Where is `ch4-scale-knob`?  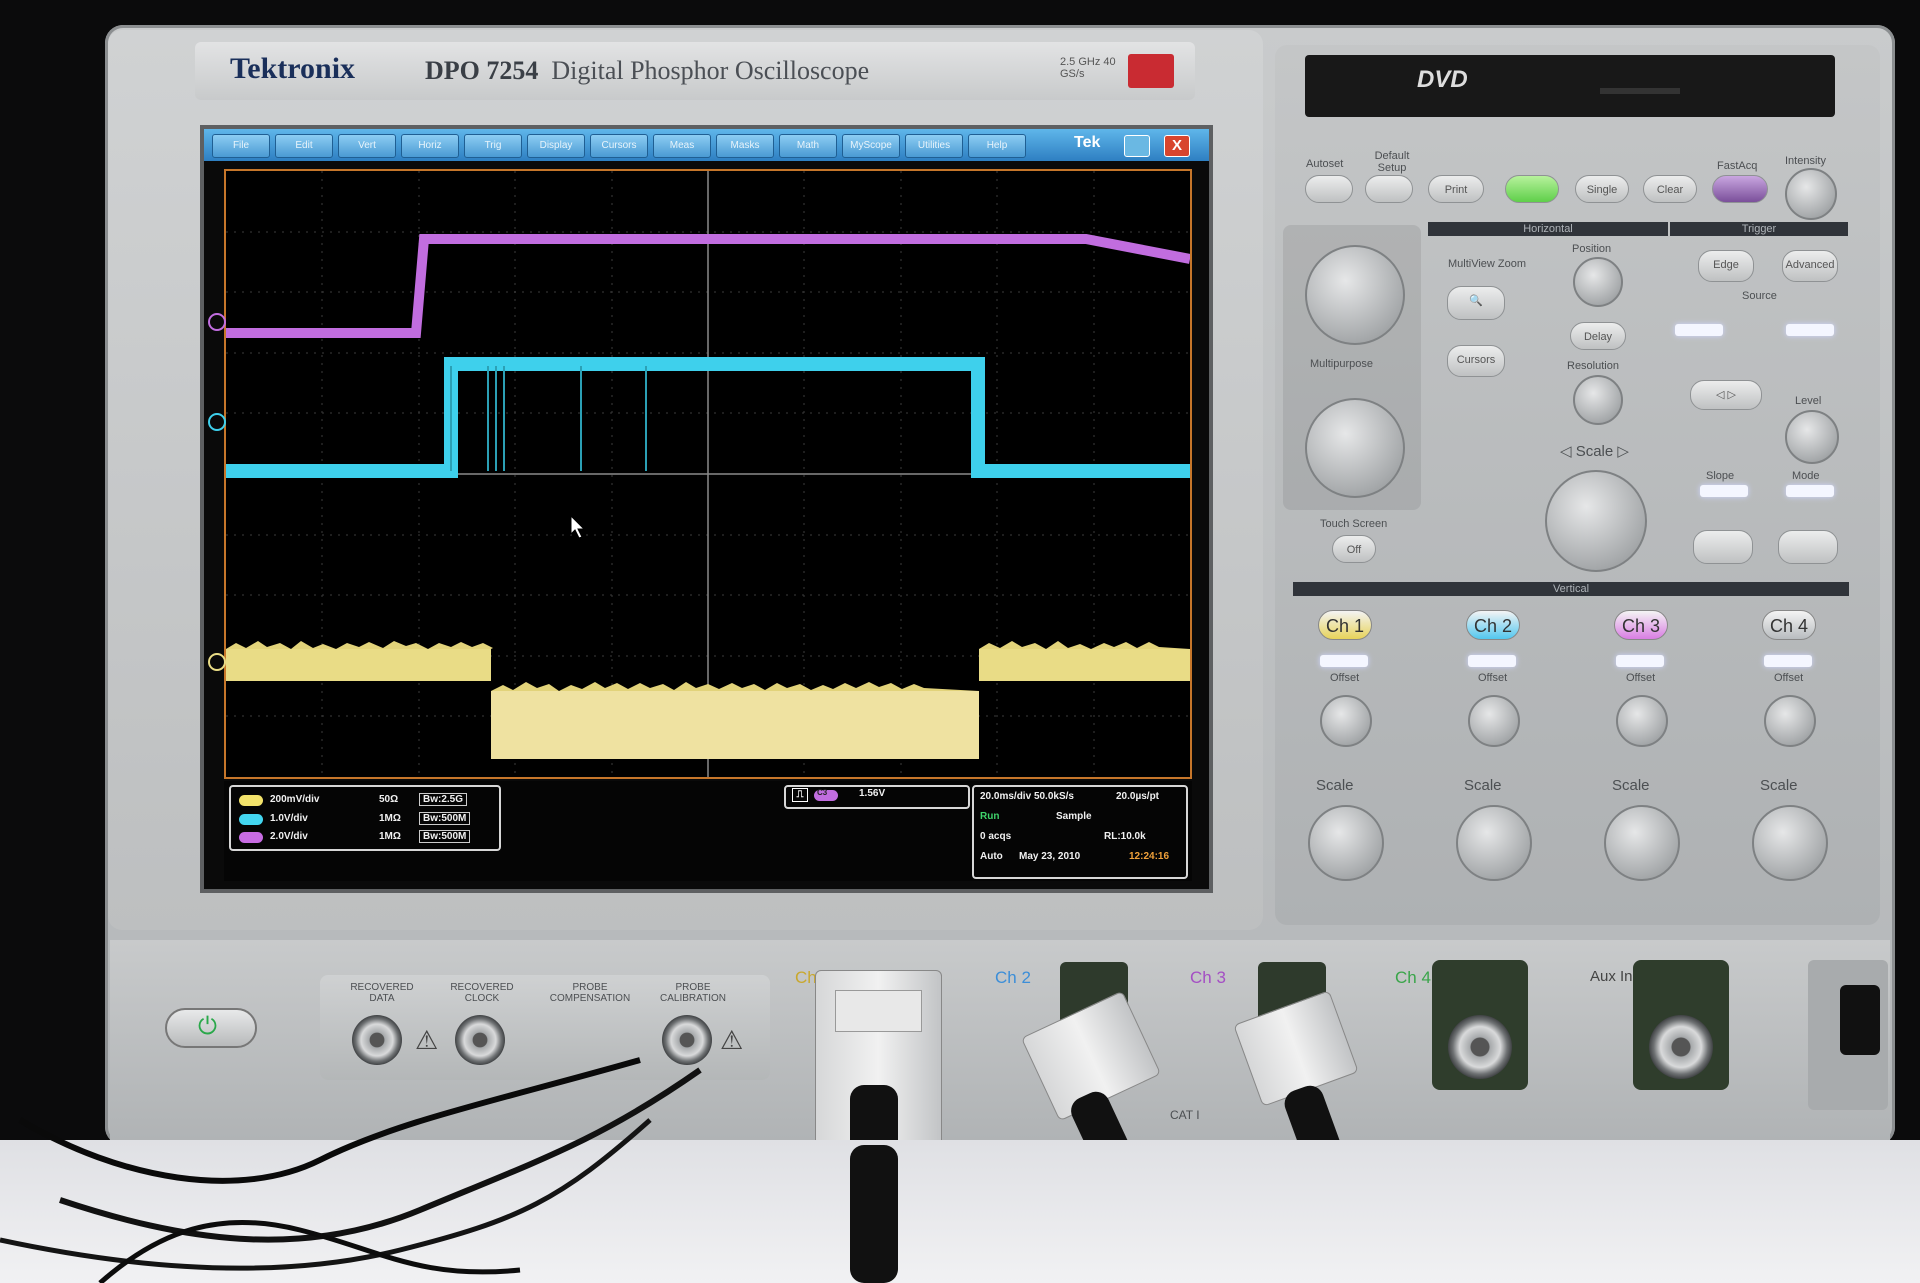 ch4-scale-knob is located at coordinates (1790, 843).